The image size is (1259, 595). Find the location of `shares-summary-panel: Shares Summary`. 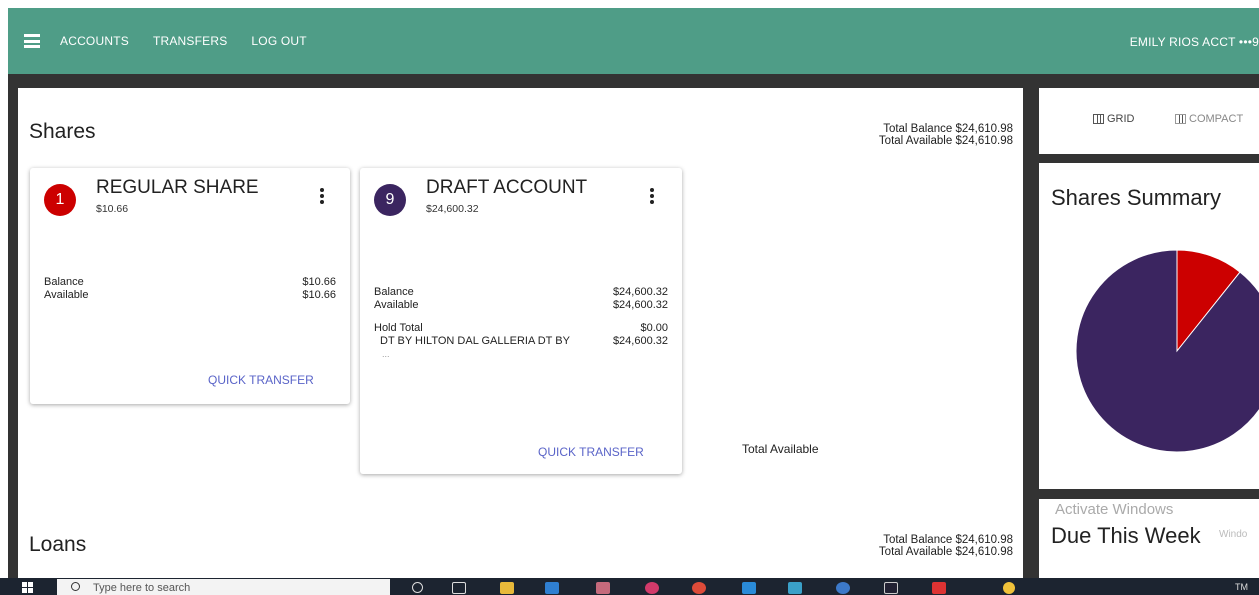

shares-summary-panel: Shares Summary is located at coordinates (1149, 326).